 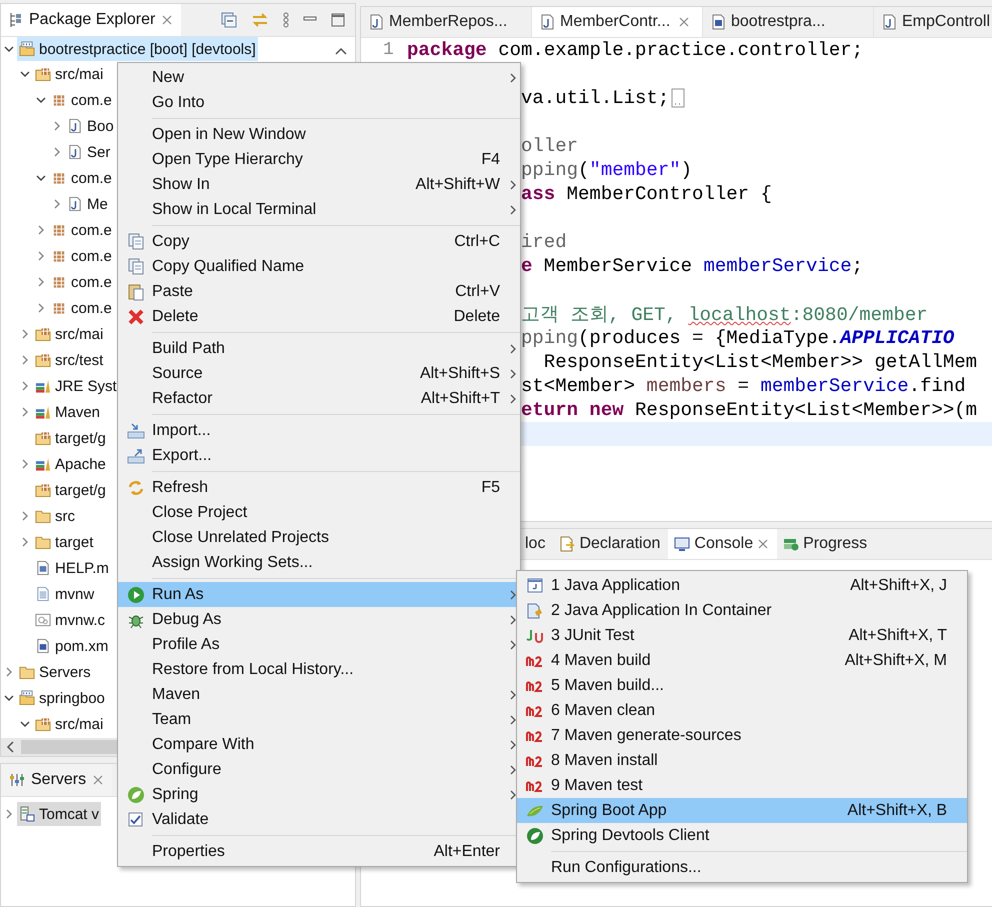 What do you see at coordinates (319, 719) in the screenshot?
I see `menu-item: Team` at bounding box center [319, 719].